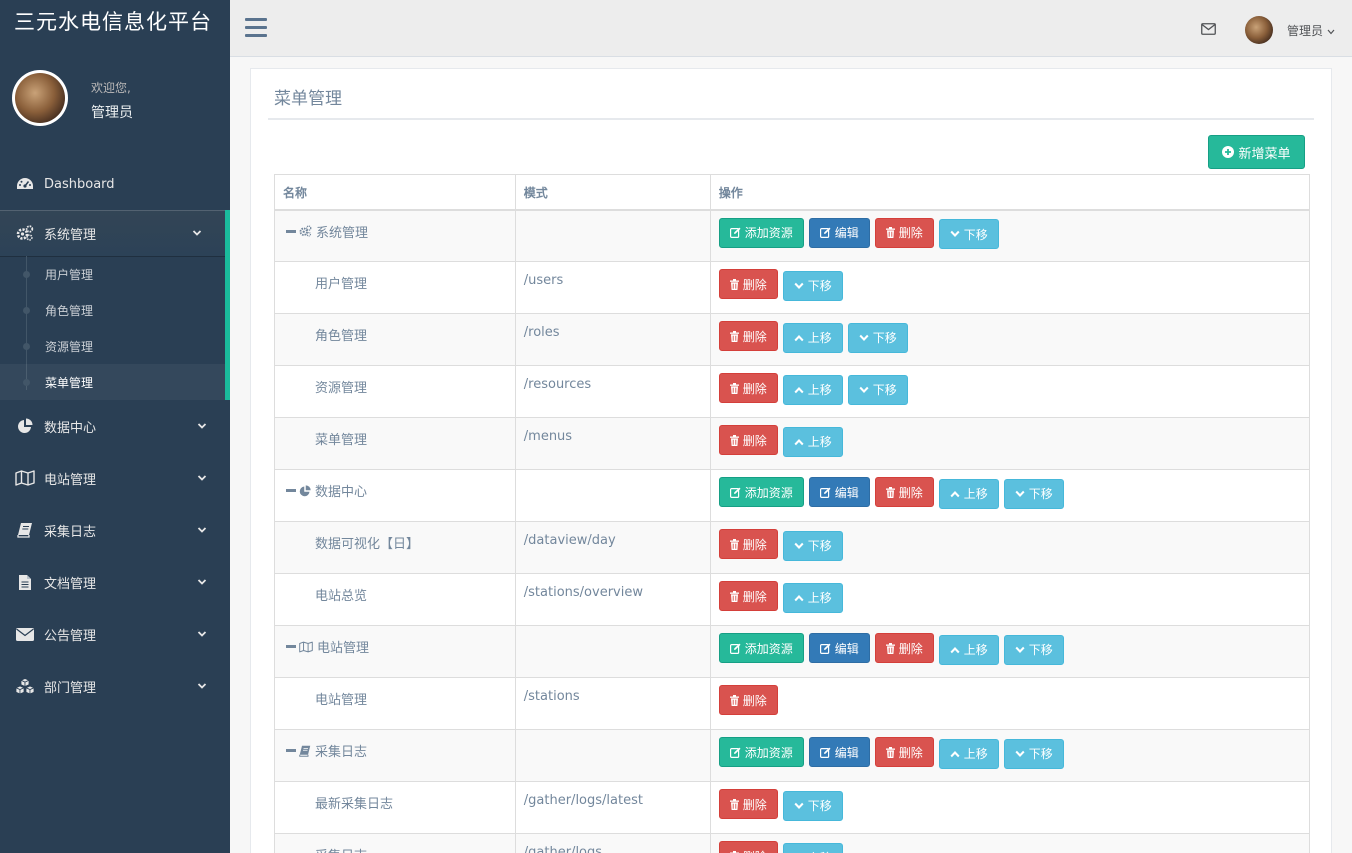 This screenshot has width=1352, height=853. I want to click on sidebar-item-6: 公告管理, so click(115, 634).